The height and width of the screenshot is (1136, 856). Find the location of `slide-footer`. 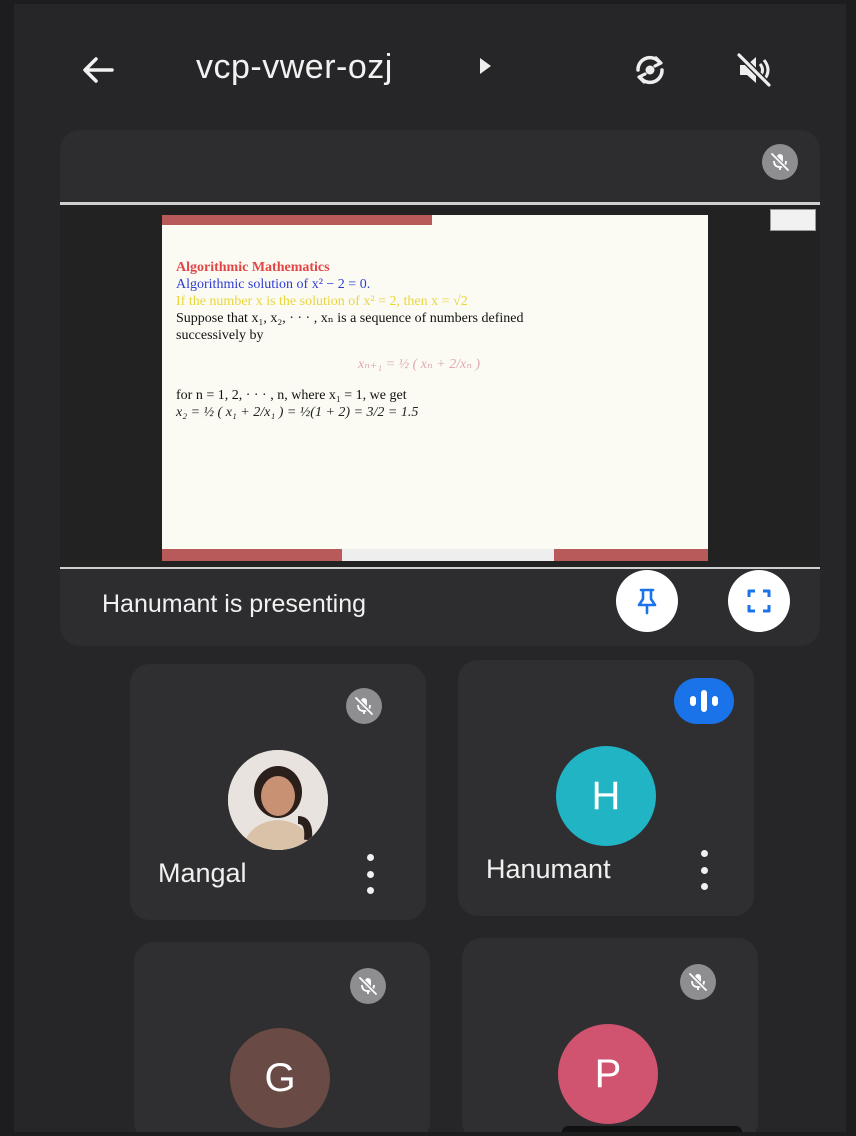

slide-footer is located at coordinates (435, 555).